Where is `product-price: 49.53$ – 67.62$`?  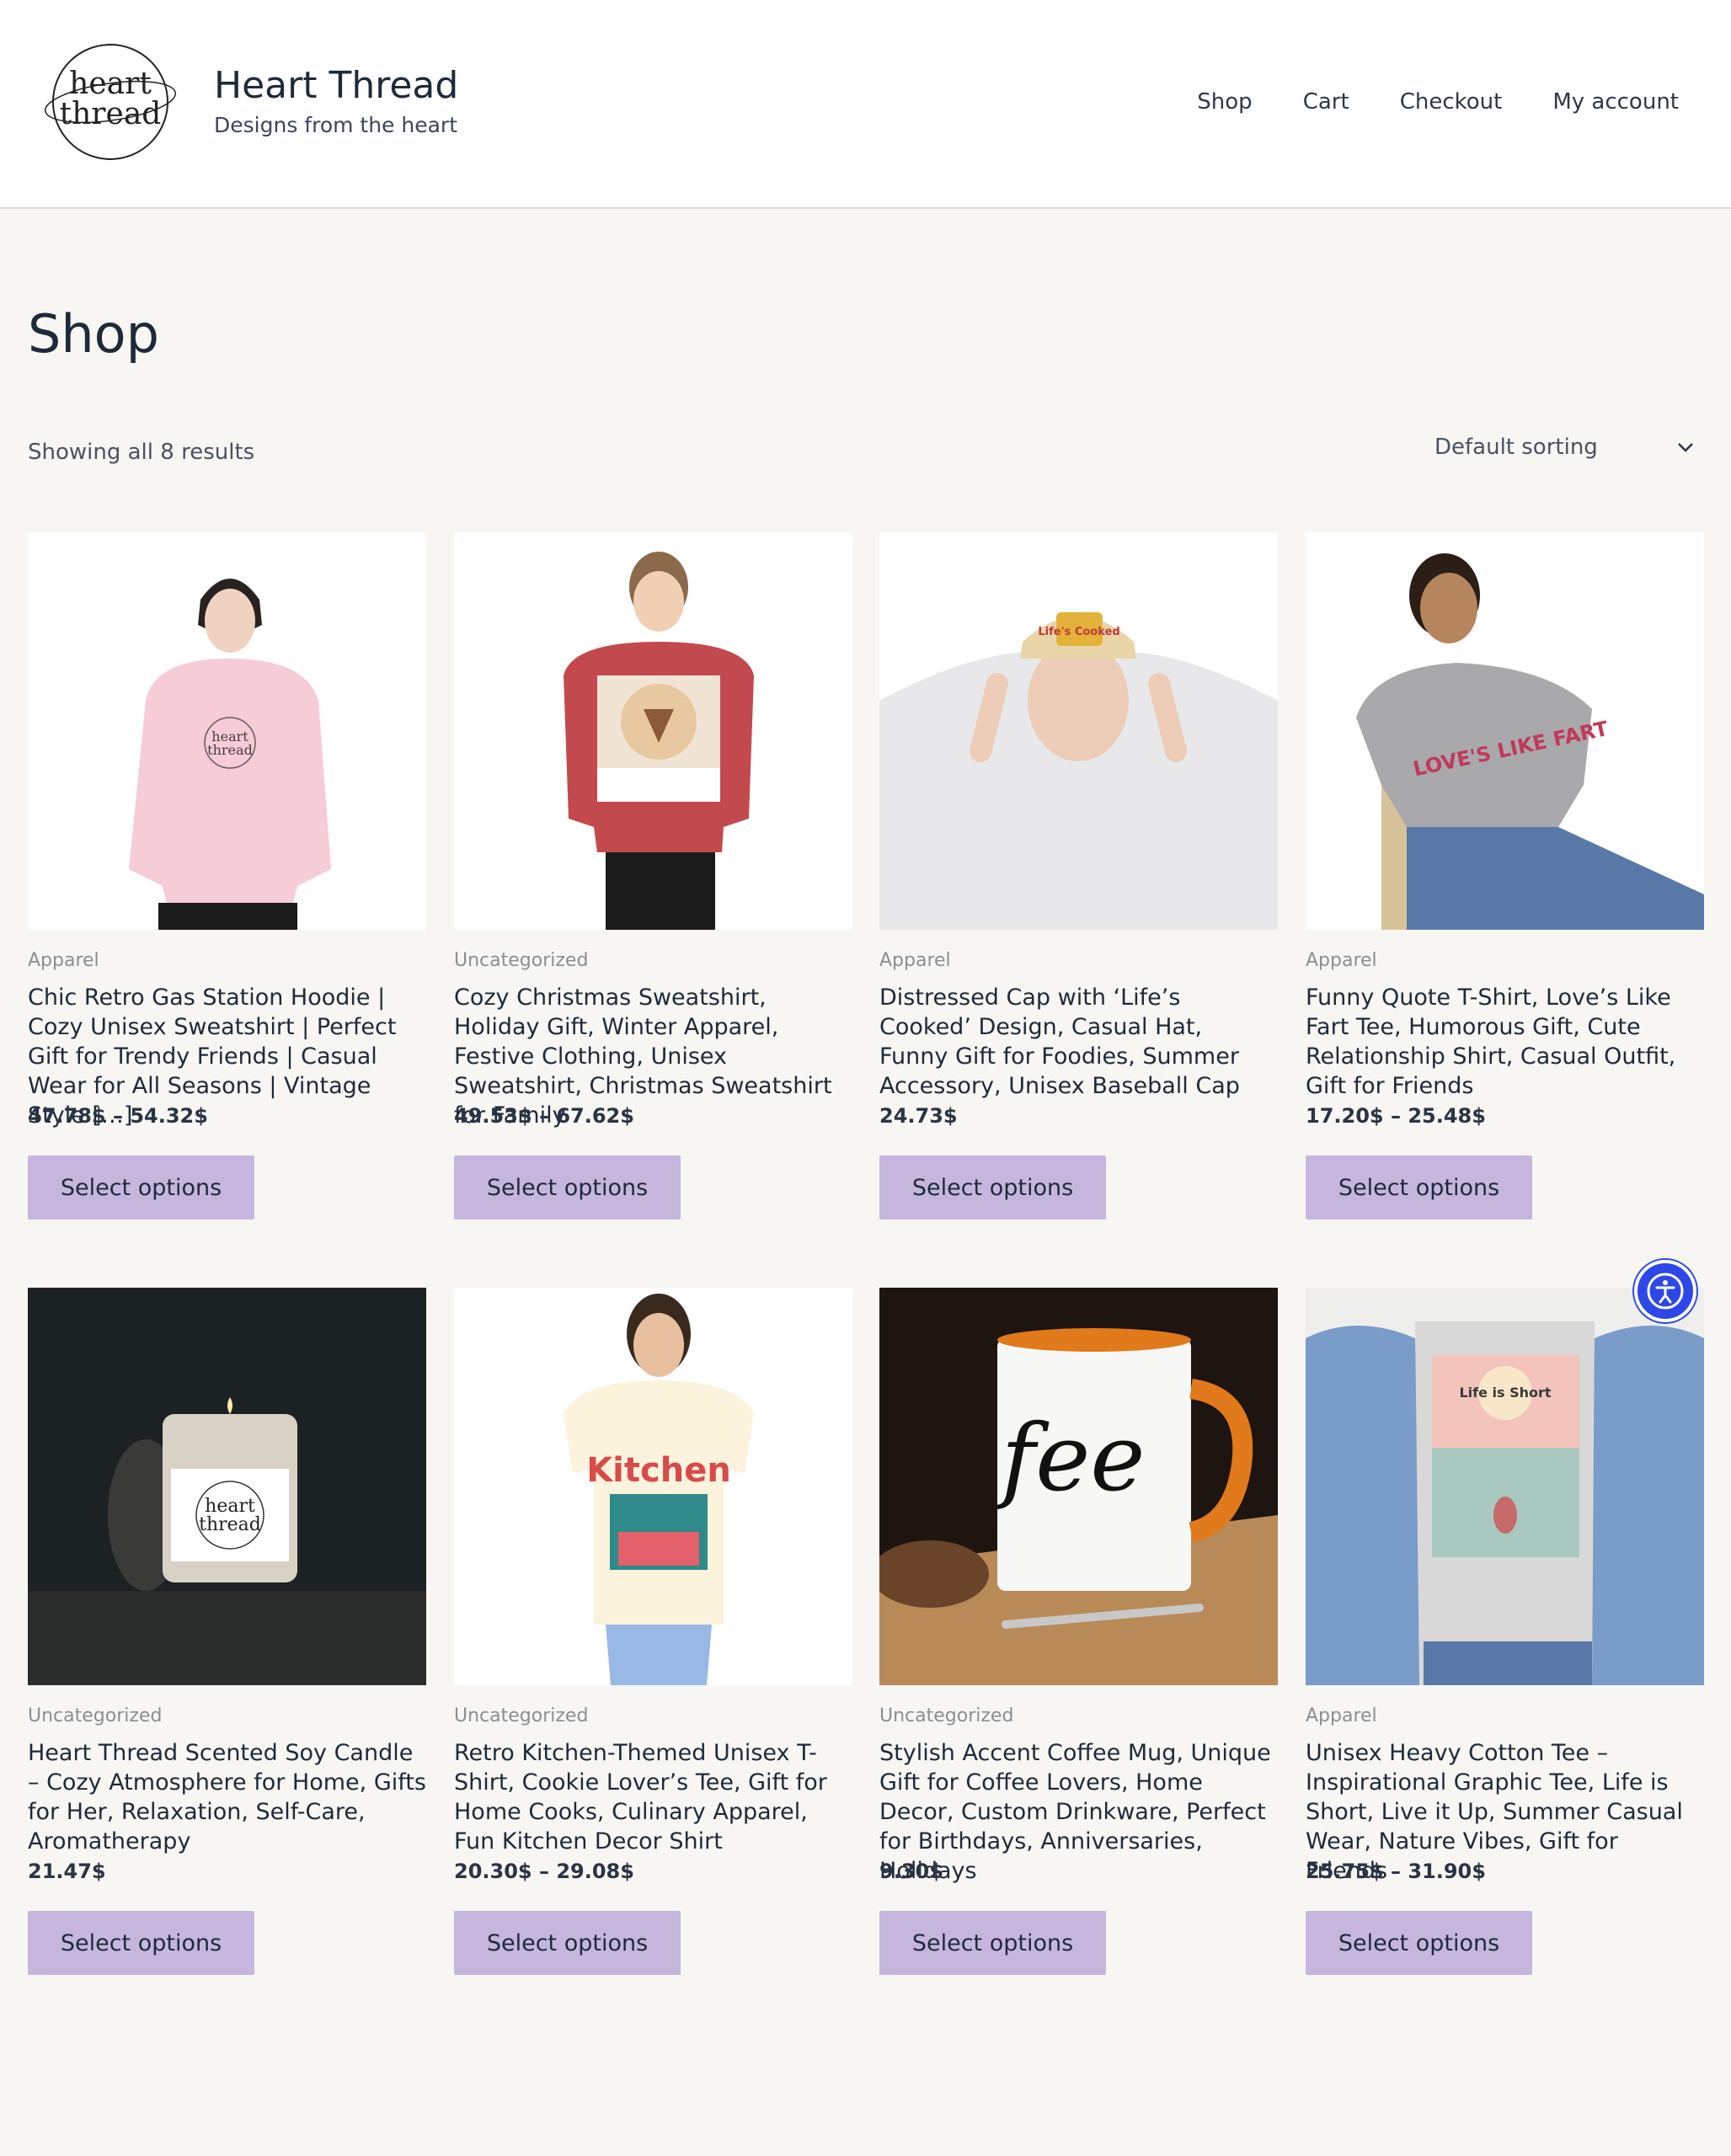 product-price: 49.53$ – 67.62$ is located at coordinates (544, 1116).